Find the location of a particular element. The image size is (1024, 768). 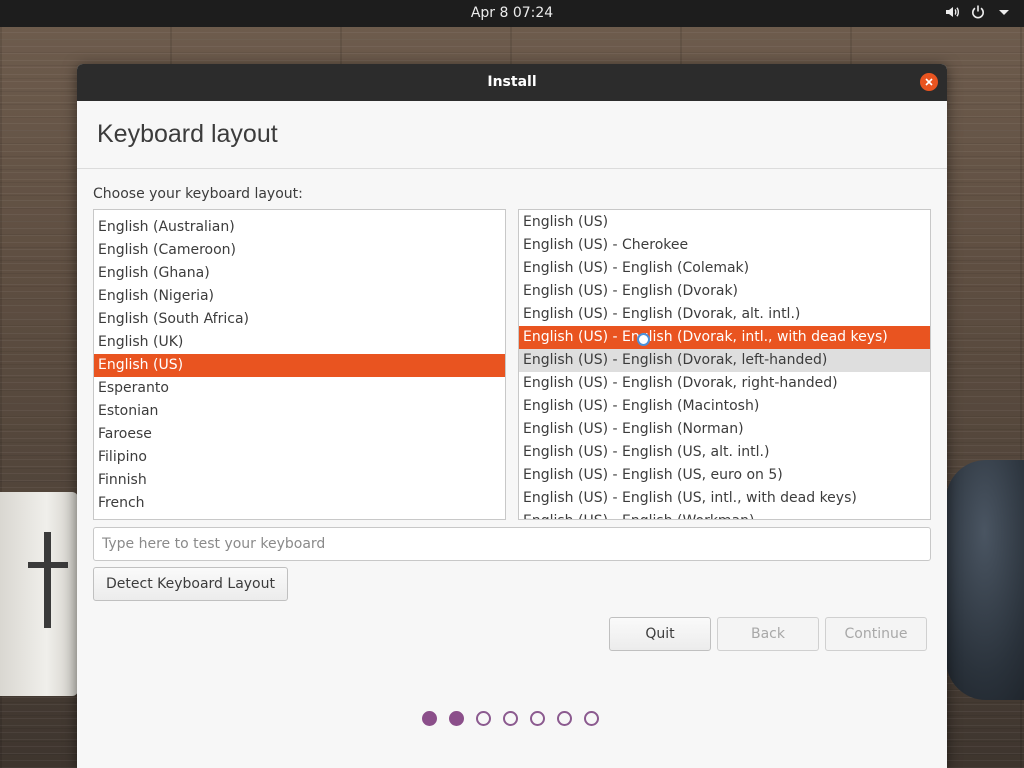

layout-list-item: English (Ghana) is located at coordinates (299, 273).